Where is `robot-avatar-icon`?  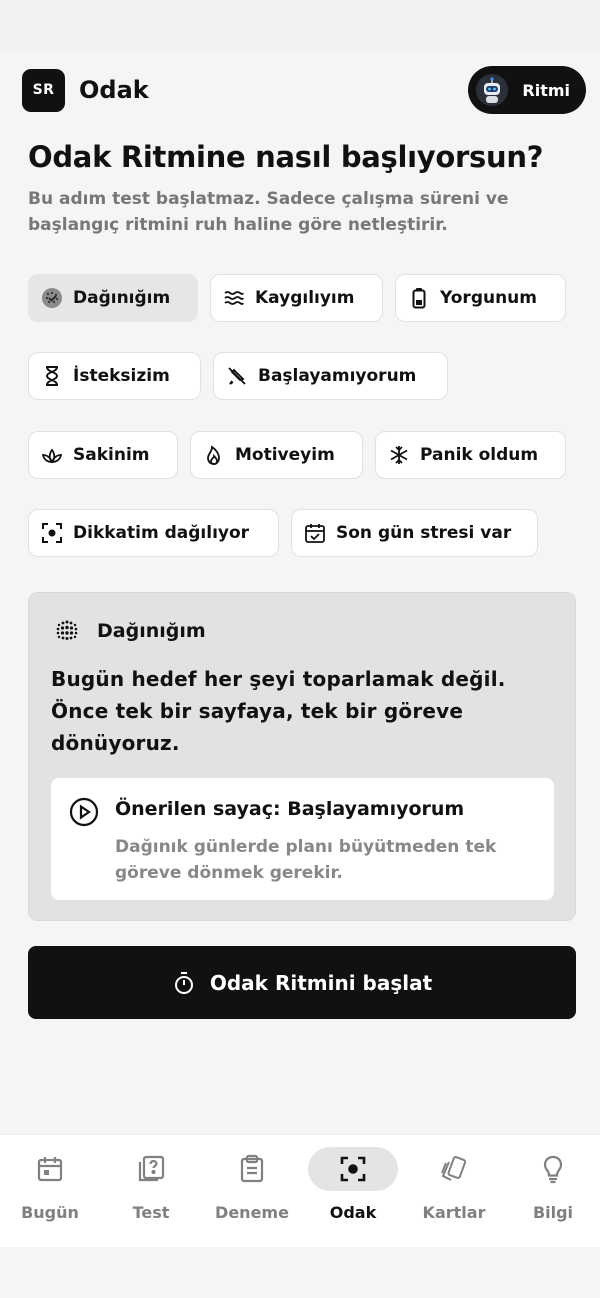
robot-avatar-icon is located at coordinates (492, 90).